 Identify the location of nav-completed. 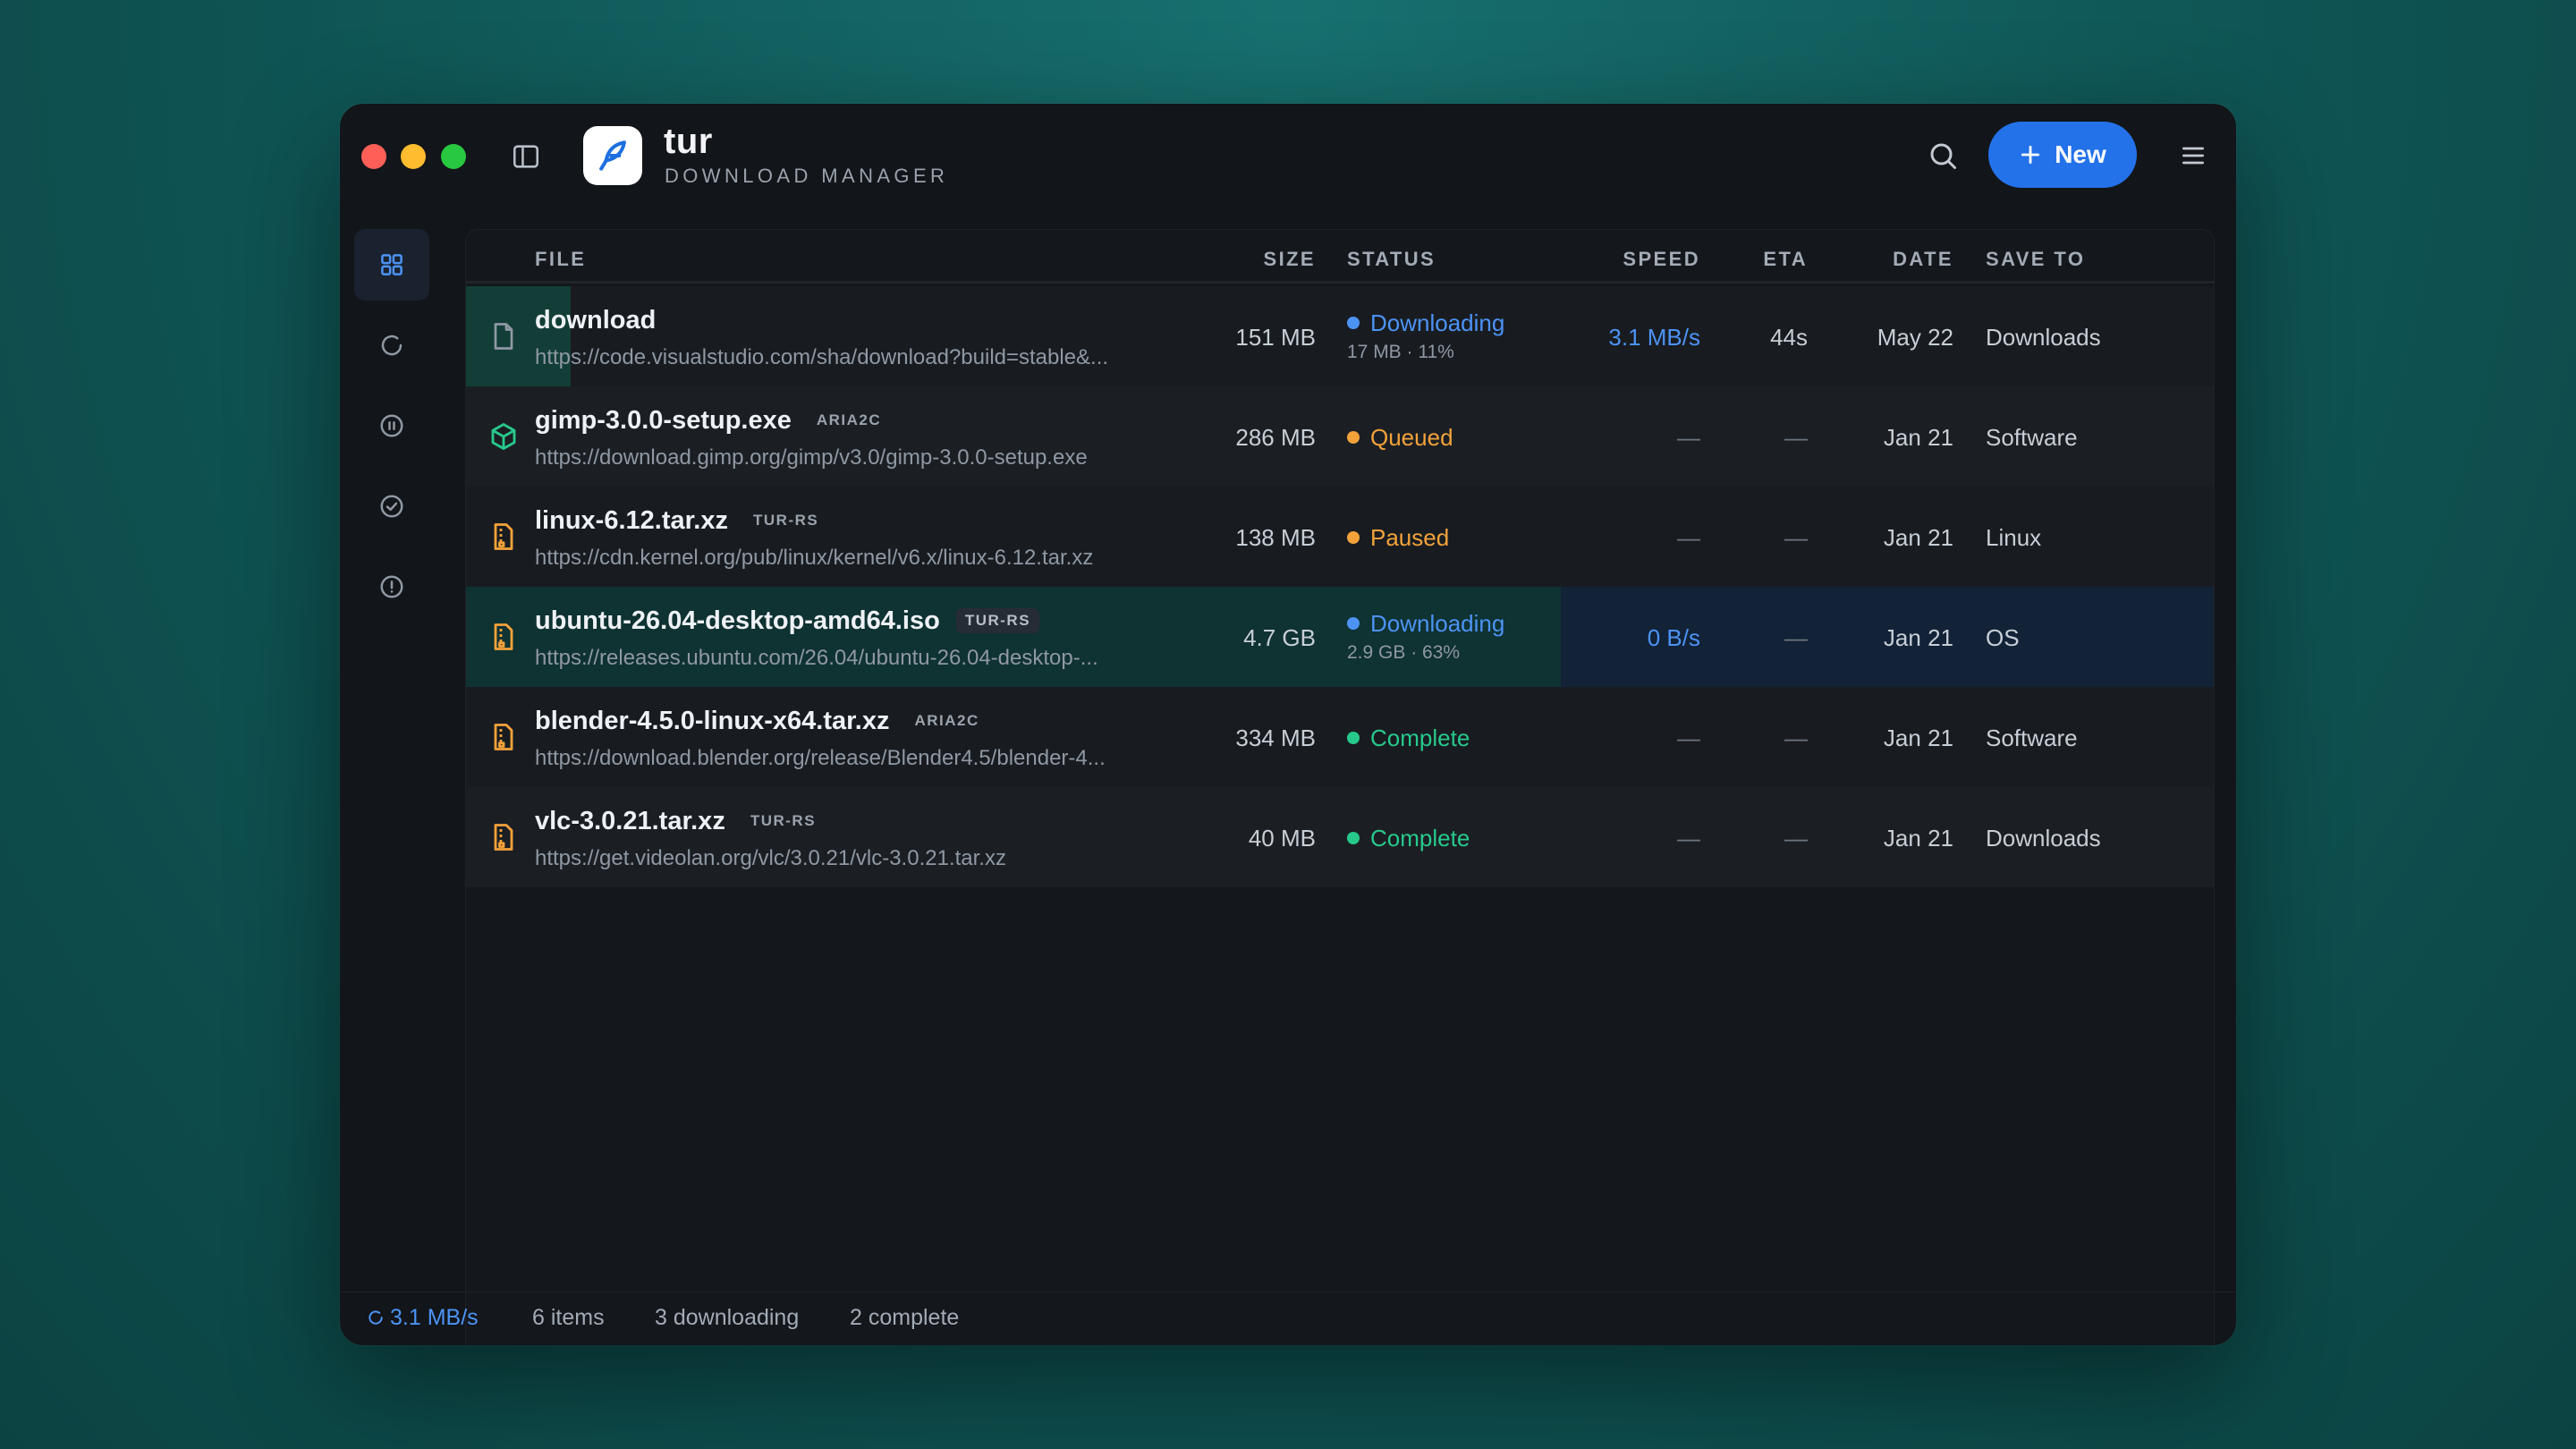
(391, 506).